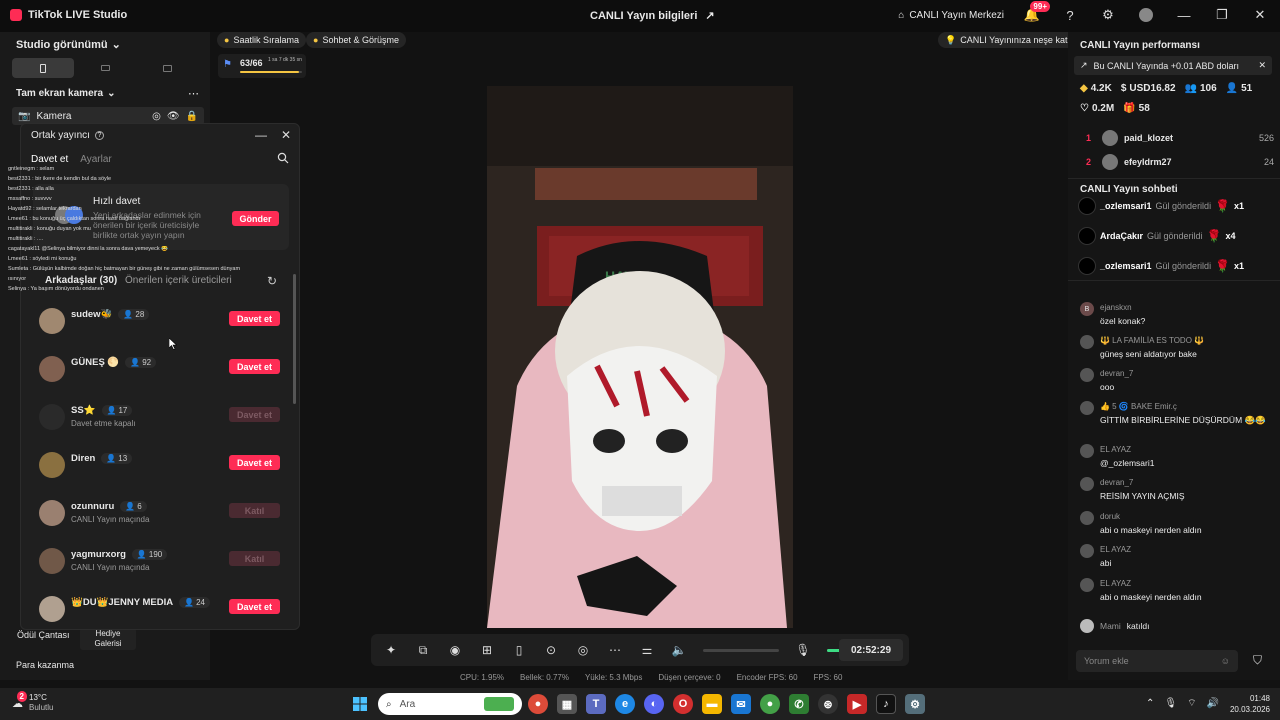 The width and height of the screenshot is (1280, 720). I want to click on comment-input: Yorum ekle ☺, so click(1157, 661).